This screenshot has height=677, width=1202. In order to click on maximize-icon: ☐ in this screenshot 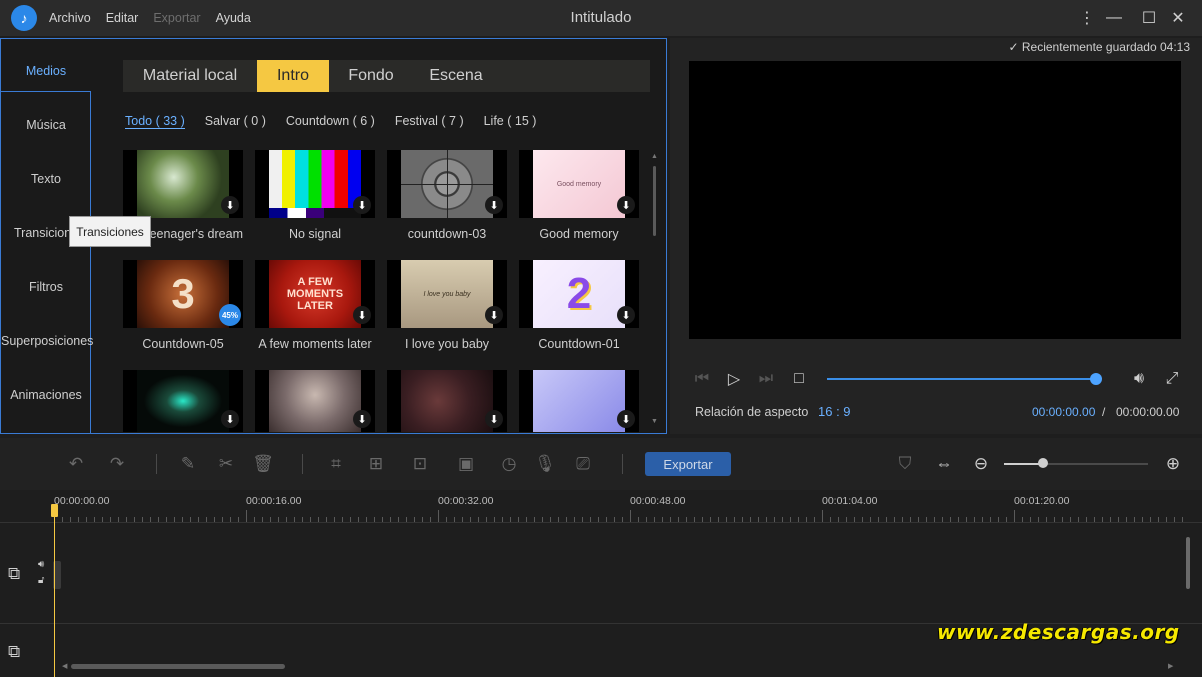, I will do `click(1149, 18)`.